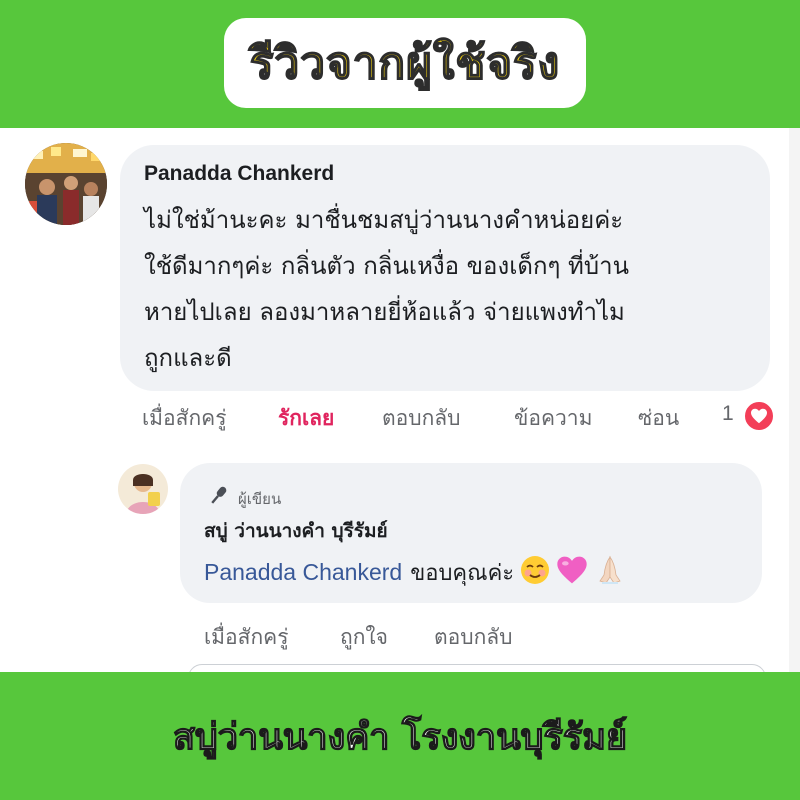  What do you see at coordinates (66, 184) in the screenshot?
I see `commenter-avatar` at bounding box center [66, 184].